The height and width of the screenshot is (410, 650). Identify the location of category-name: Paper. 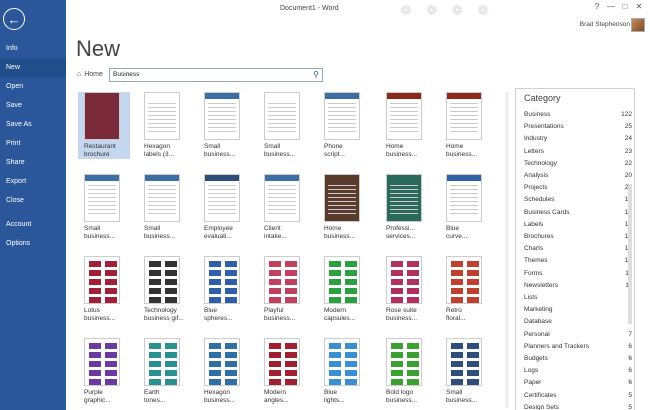
(533, 383).